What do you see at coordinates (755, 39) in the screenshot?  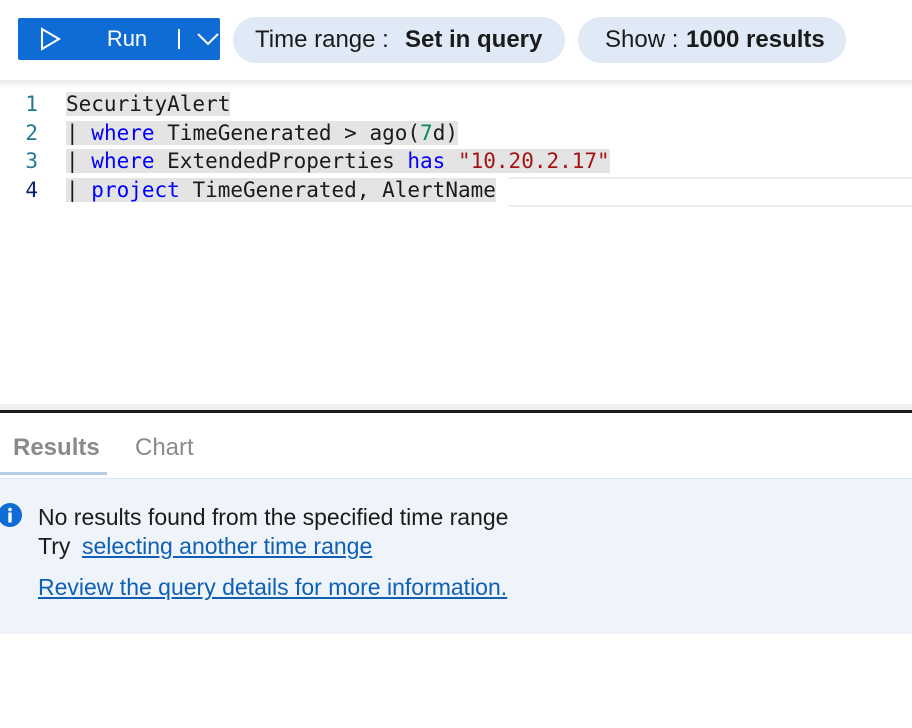 I see `show-value: 1000 results` at bounding box center [755, 39].